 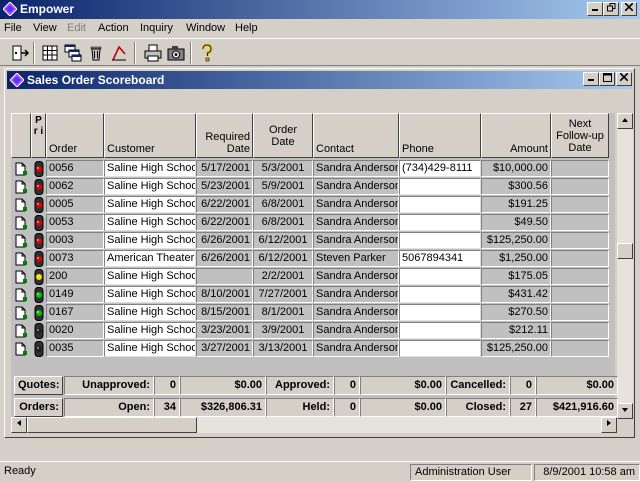 I want to click on scroll-down-button, so click(x=625, y=411).